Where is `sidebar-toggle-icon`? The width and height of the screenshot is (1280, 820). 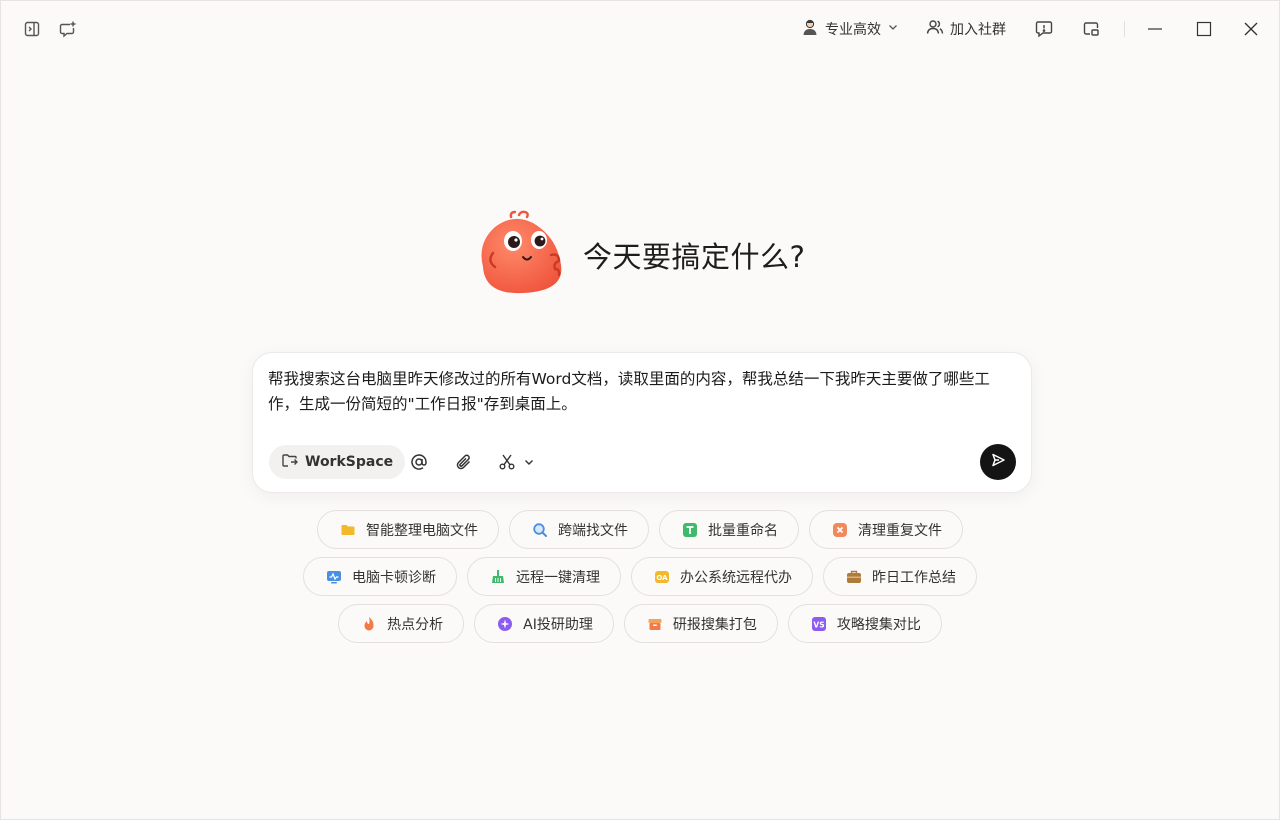
sidebar-toggle-icon is located at coordinates (32, 29).